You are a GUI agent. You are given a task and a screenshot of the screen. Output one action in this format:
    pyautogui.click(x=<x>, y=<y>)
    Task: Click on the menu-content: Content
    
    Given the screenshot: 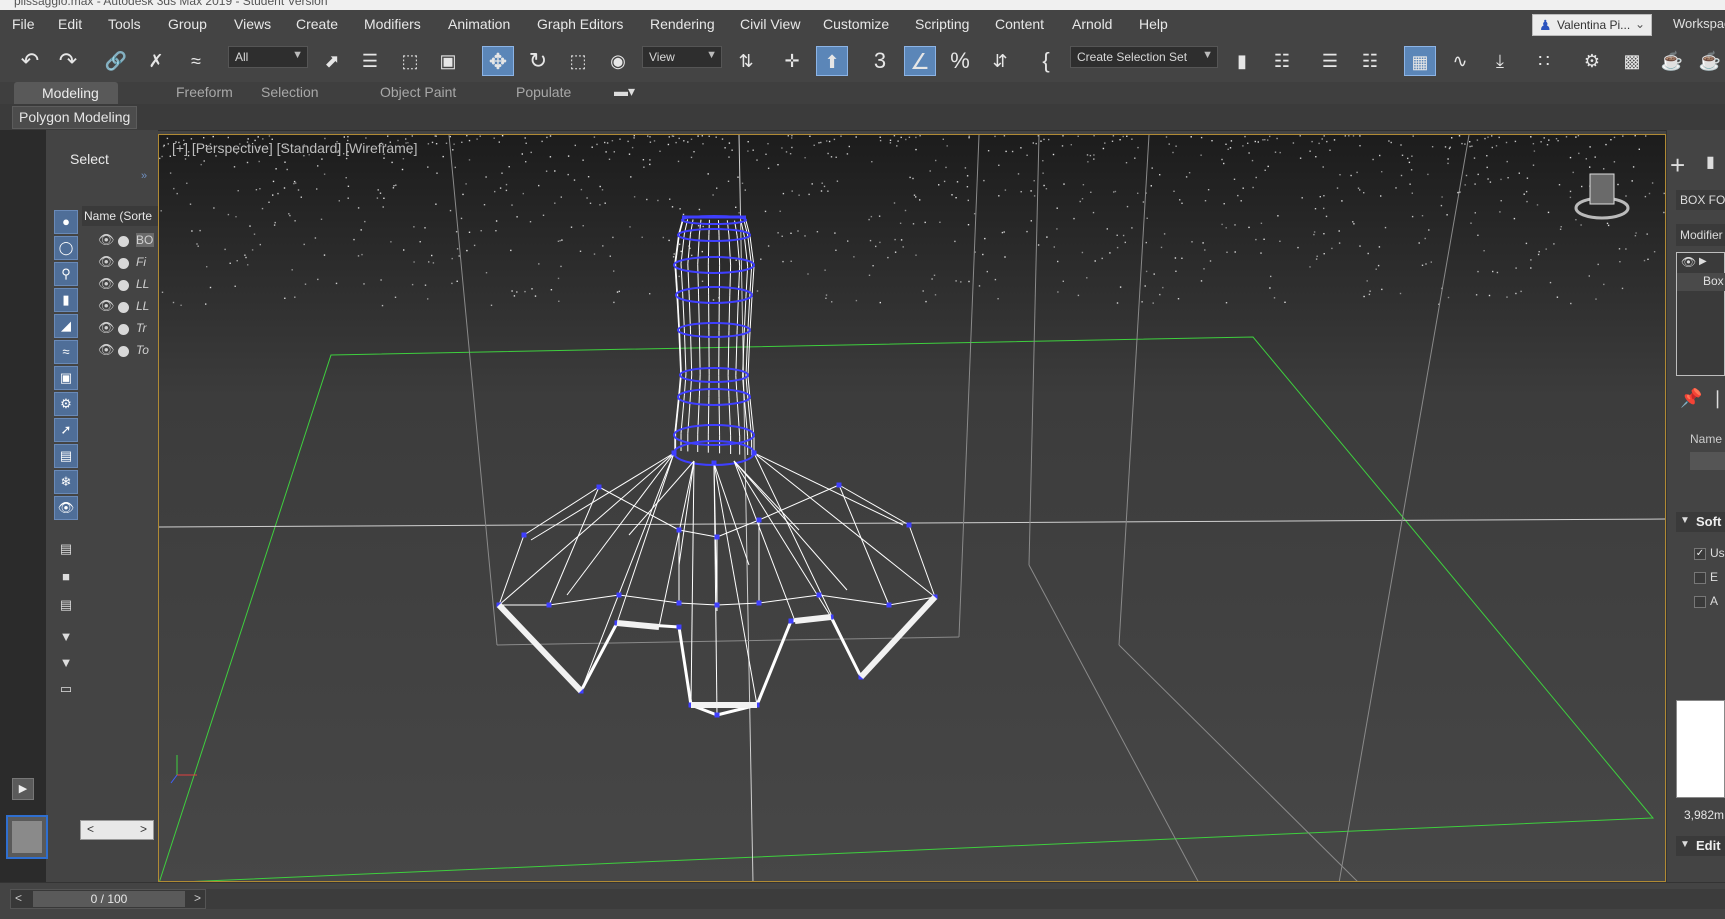 What is the action you would take?
    pyautogui.click(x=1019, y=24)
    